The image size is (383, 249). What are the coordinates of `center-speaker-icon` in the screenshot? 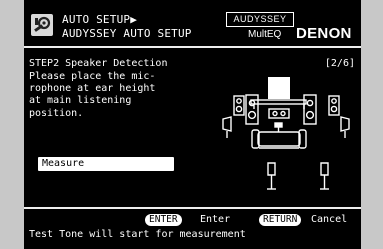 It's located at (279, 113).